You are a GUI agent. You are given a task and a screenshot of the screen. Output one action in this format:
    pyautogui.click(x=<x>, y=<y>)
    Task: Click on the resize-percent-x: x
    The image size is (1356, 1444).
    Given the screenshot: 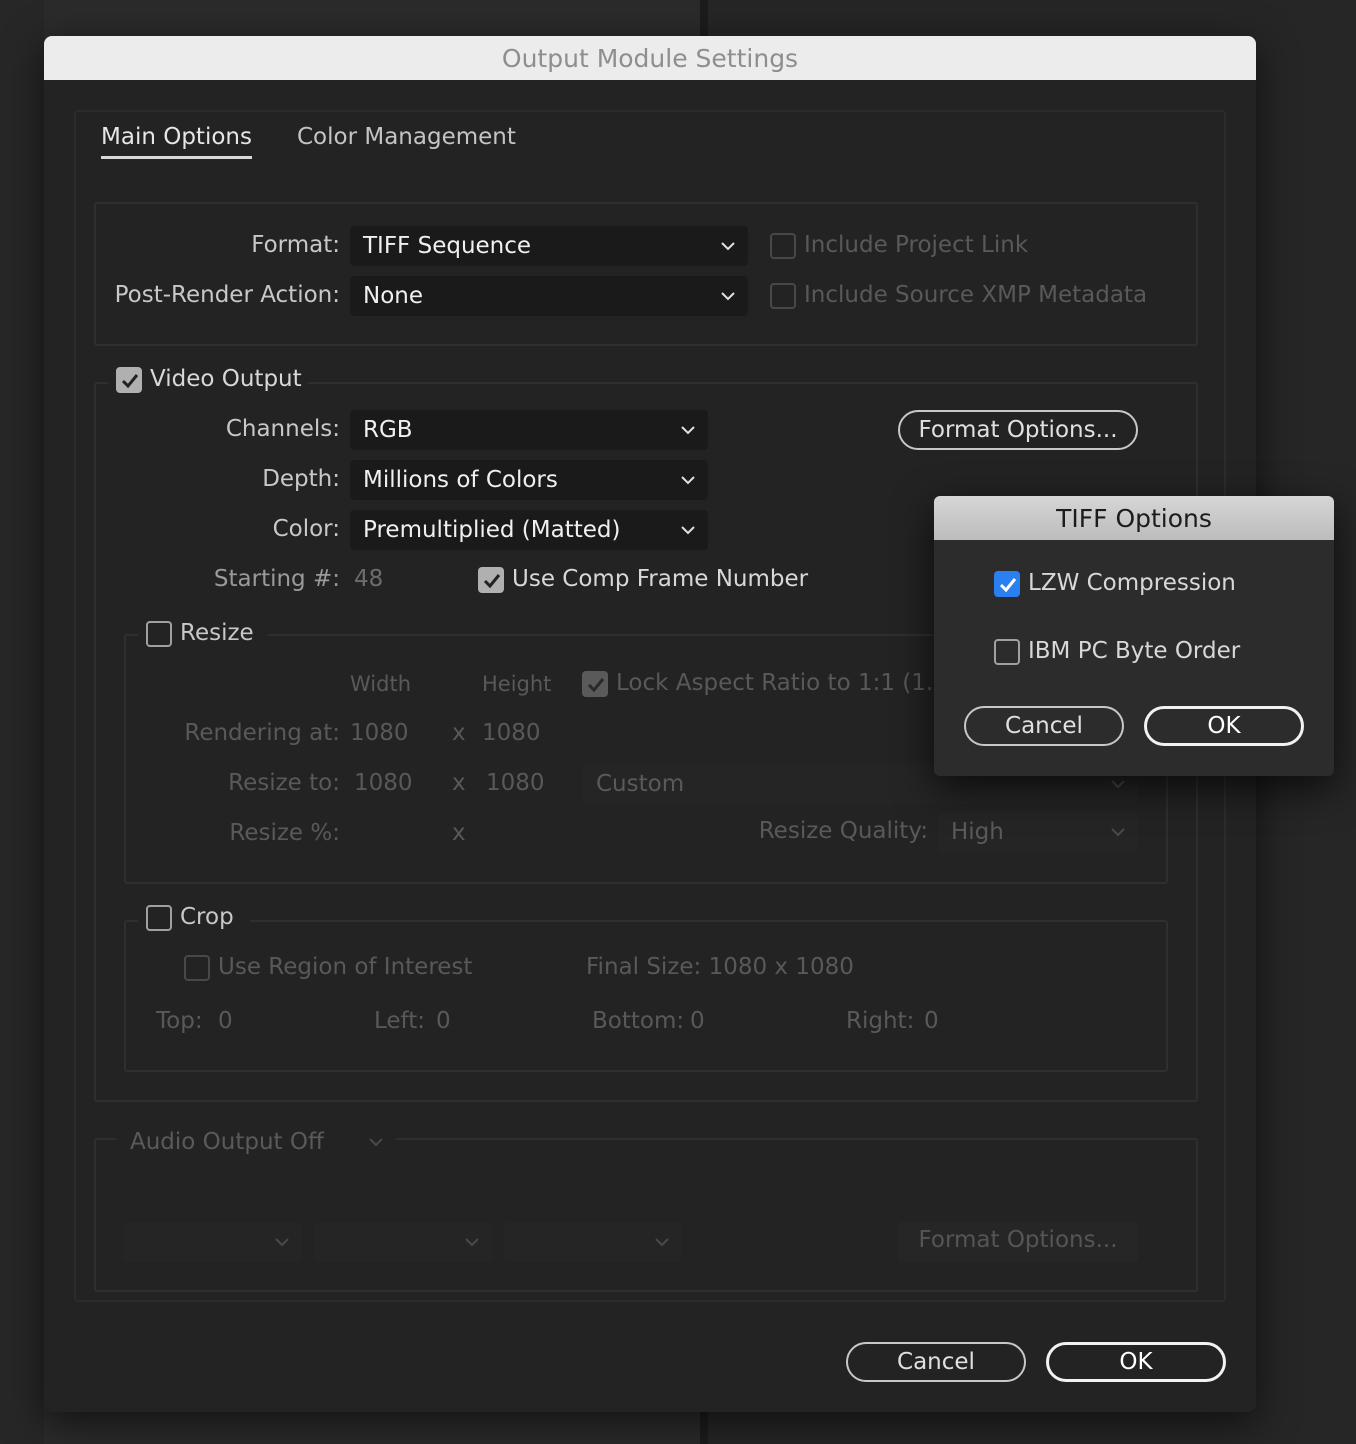 What is the action you would take?
    pyautogui.click(x=459, y=833)
    